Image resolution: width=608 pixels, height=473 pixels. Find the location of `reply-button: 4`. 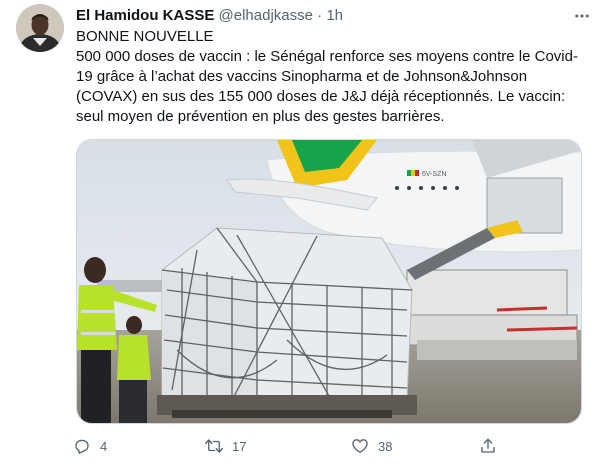

reply-button: 4 is located at coordinates (87, 446).